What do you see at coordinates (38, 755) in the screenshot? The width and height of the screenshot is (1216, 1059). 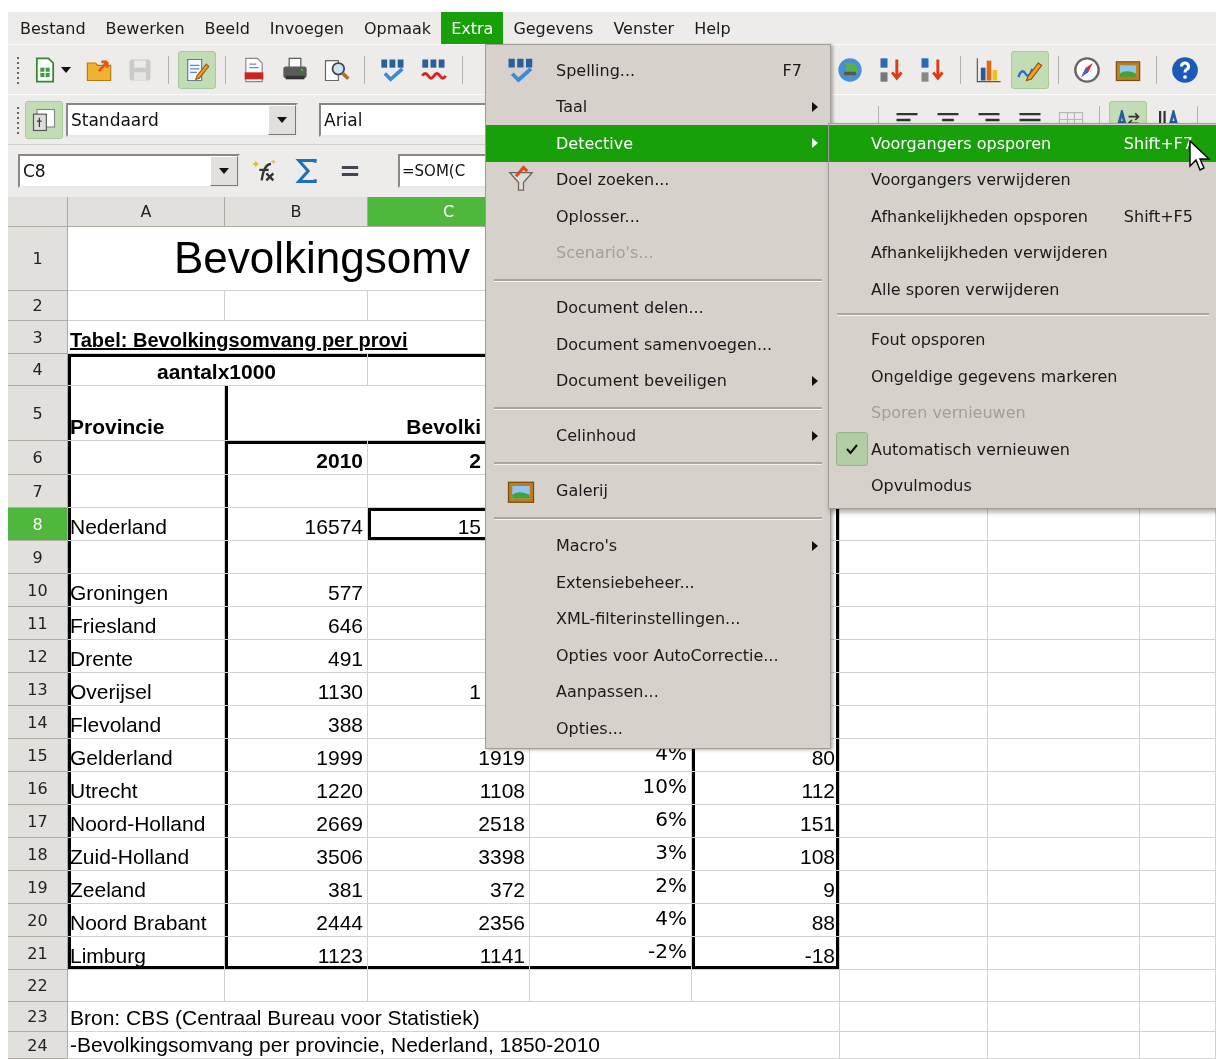 I see `row-header: 15` at bounding box center [38, 755].